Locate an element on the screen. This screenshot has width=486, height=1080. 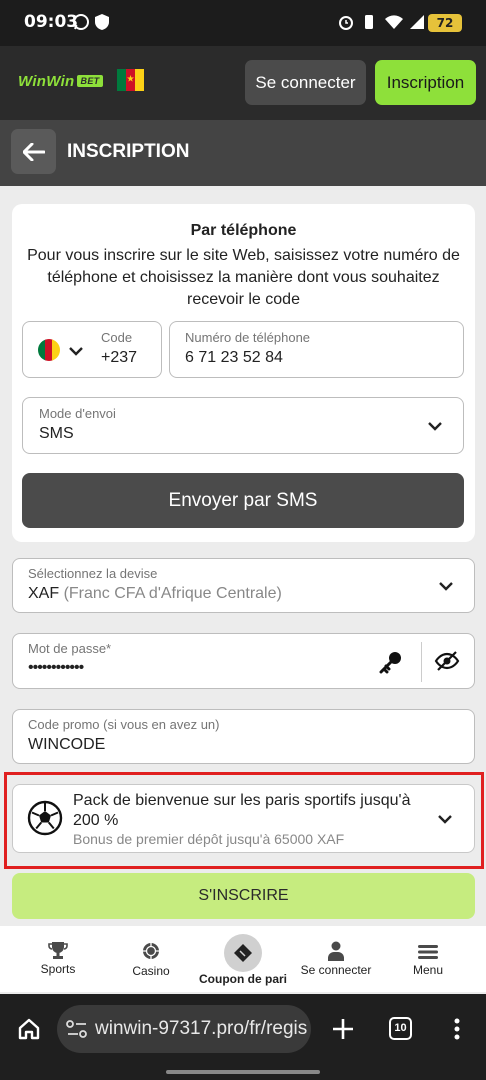
signal-icon is located at coordinates (417, 22).